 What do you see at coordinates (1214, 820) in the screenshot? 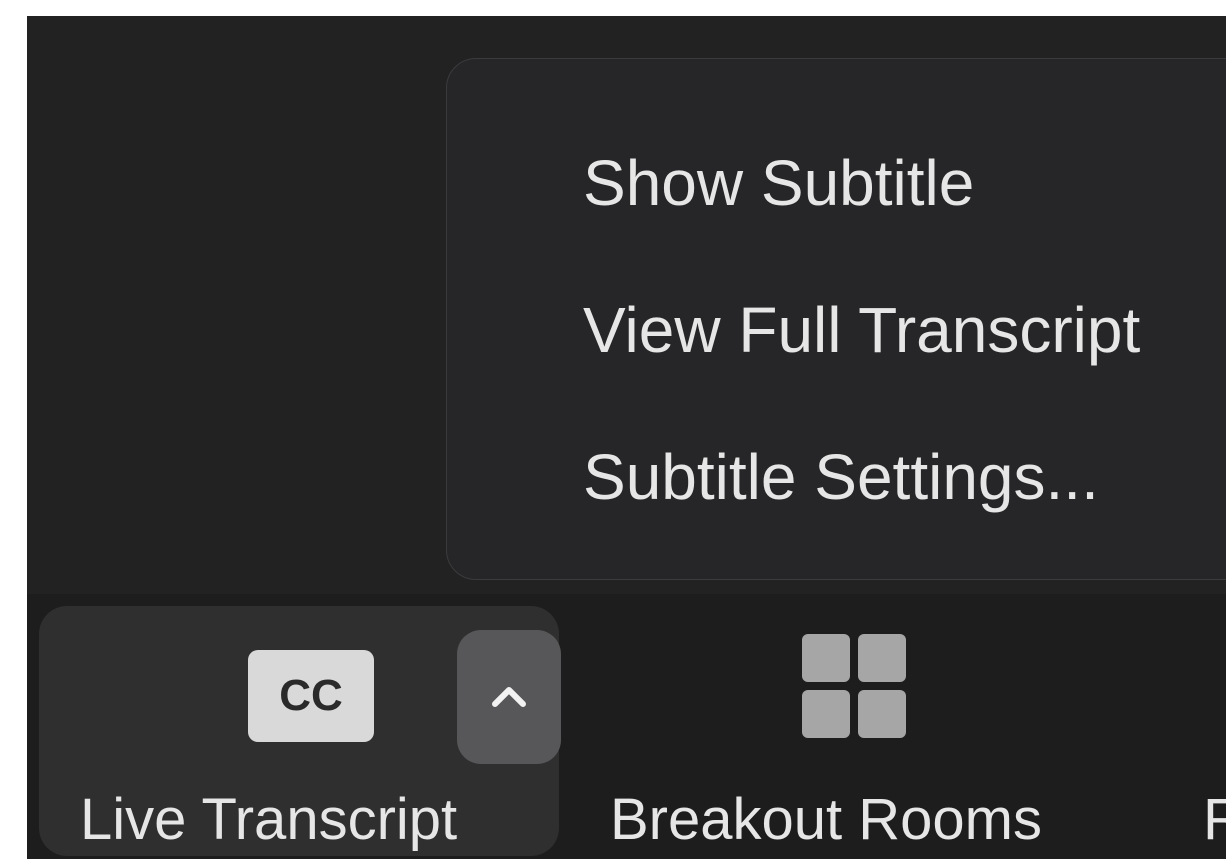
I see `next-toolbar-item-label-partial: R` at bounding box center [1214, 820].